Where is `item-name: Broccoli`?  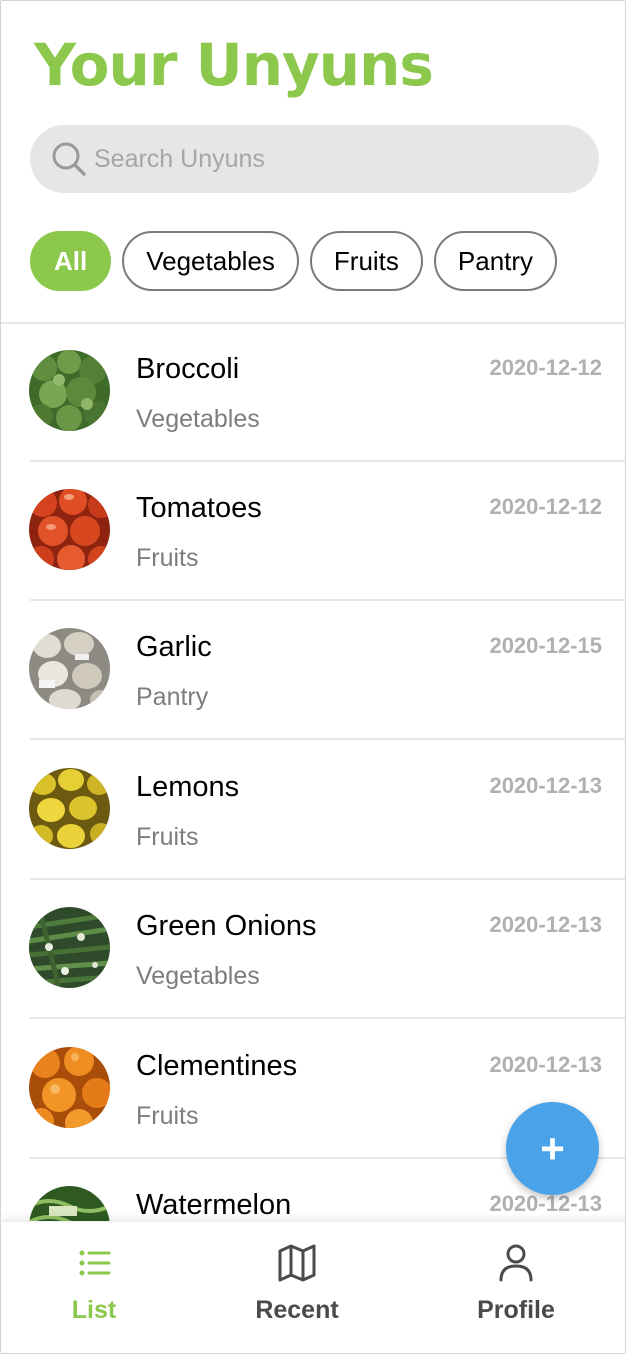 item-name: Broccoli is located at coordinates (188, 369).